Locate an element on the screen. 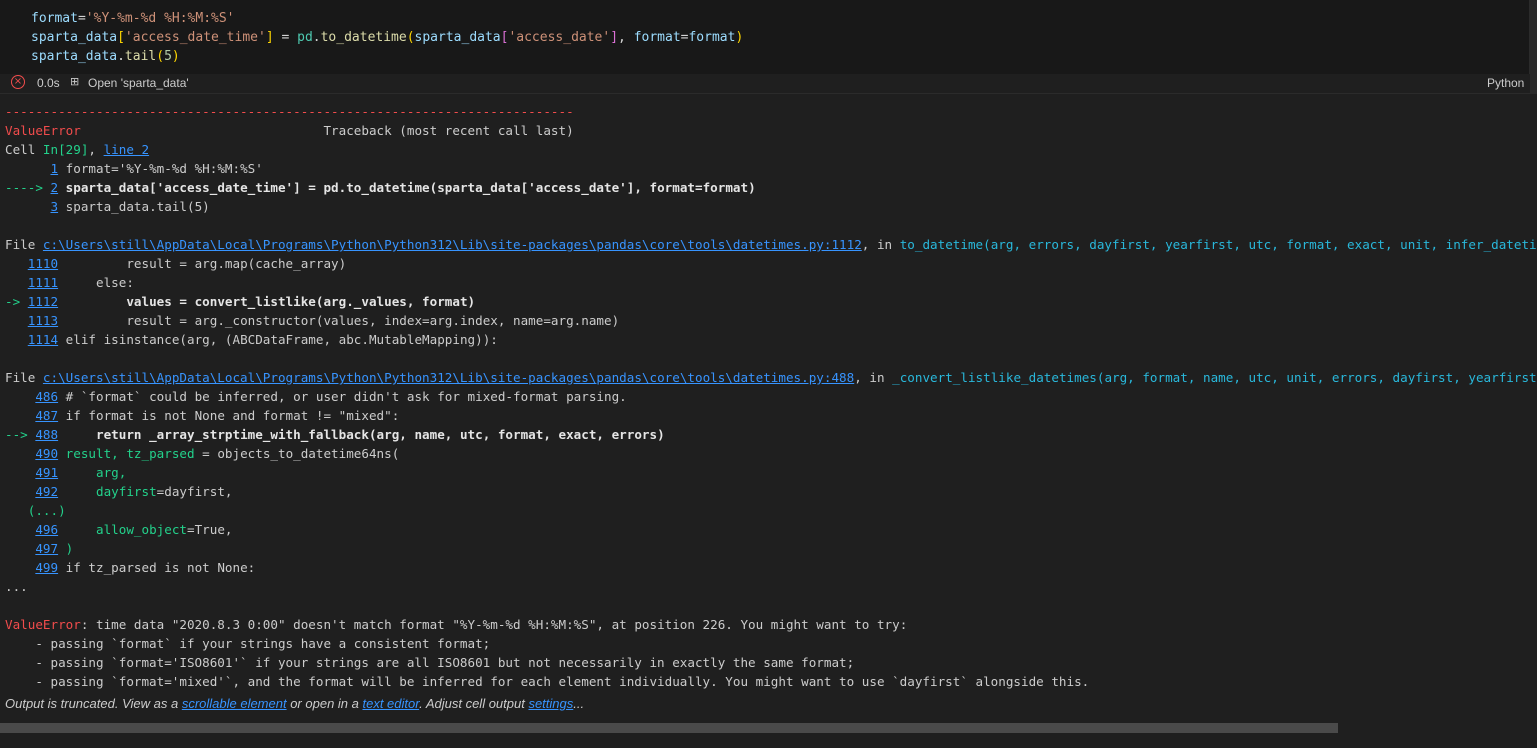 This screenshot has height=748, width=1537. traceback-label: Traceback (most recent call last) is located at coordinates (327, 130).